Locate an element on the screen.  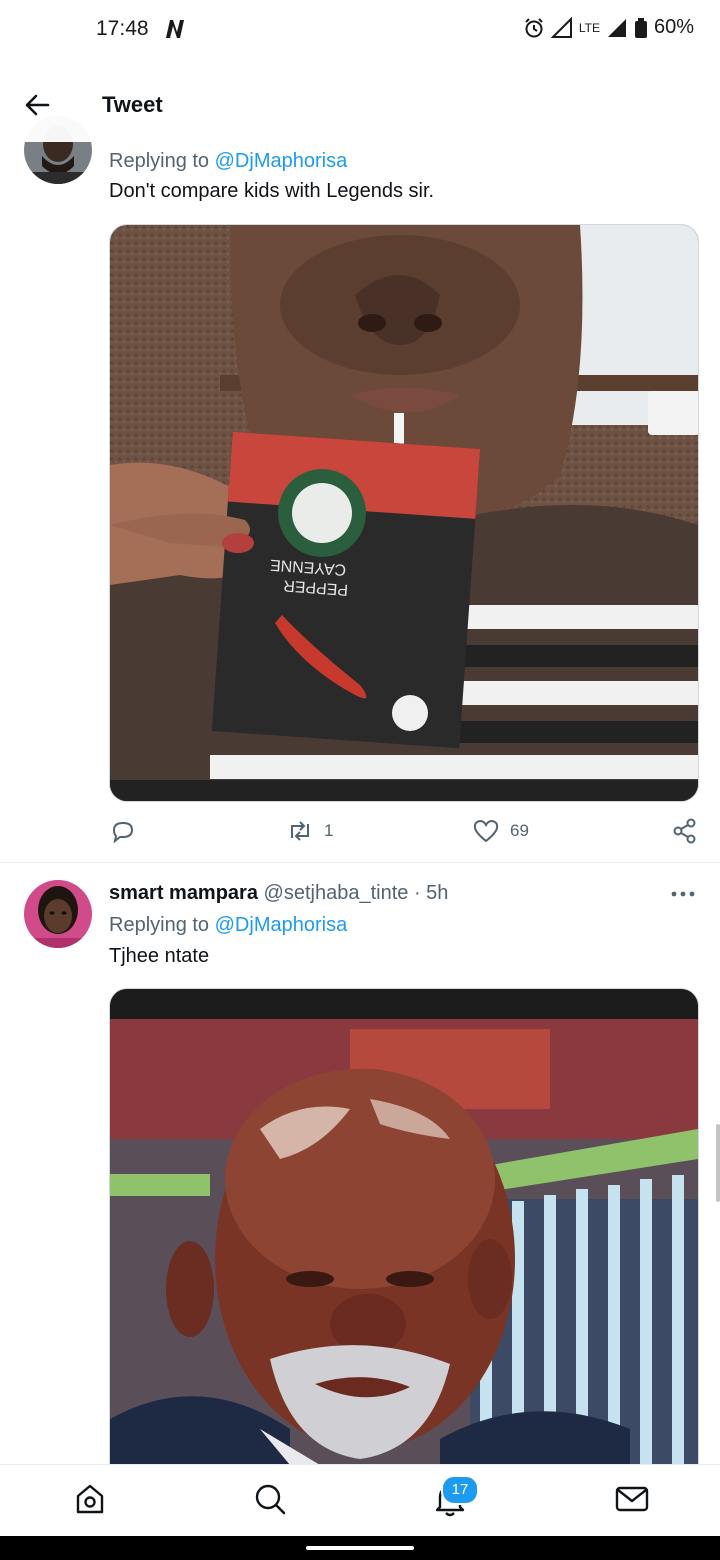
notifications-badge: 17 is located at coordinates (460, 1490).